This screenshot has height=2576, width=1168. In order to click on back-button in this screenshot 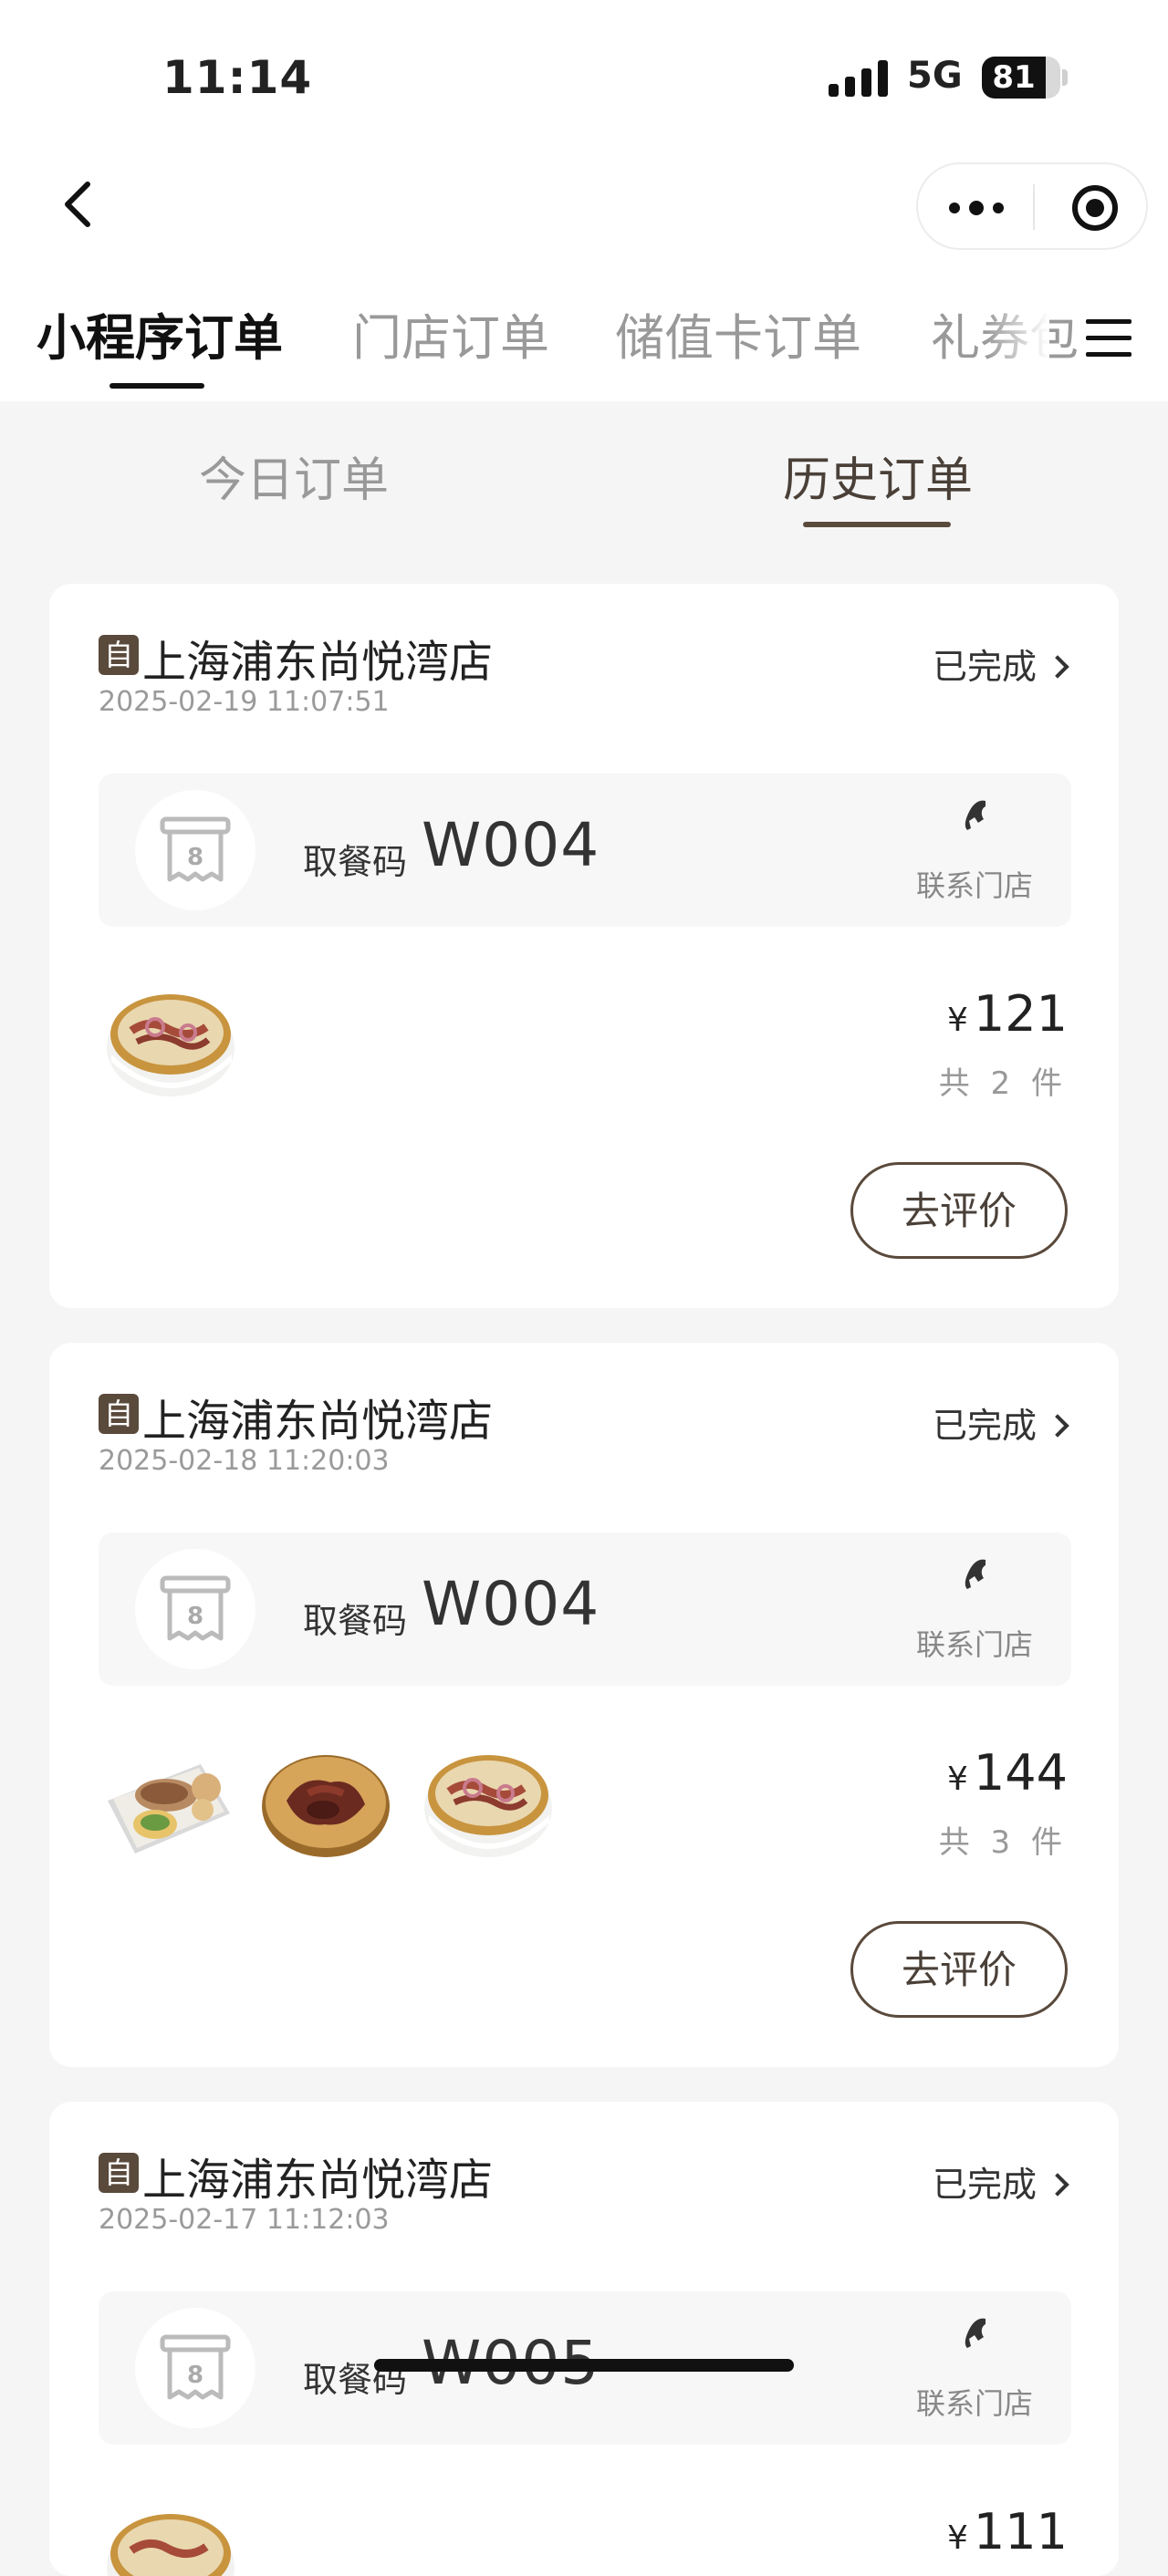, I will do `click(78, 204)`.